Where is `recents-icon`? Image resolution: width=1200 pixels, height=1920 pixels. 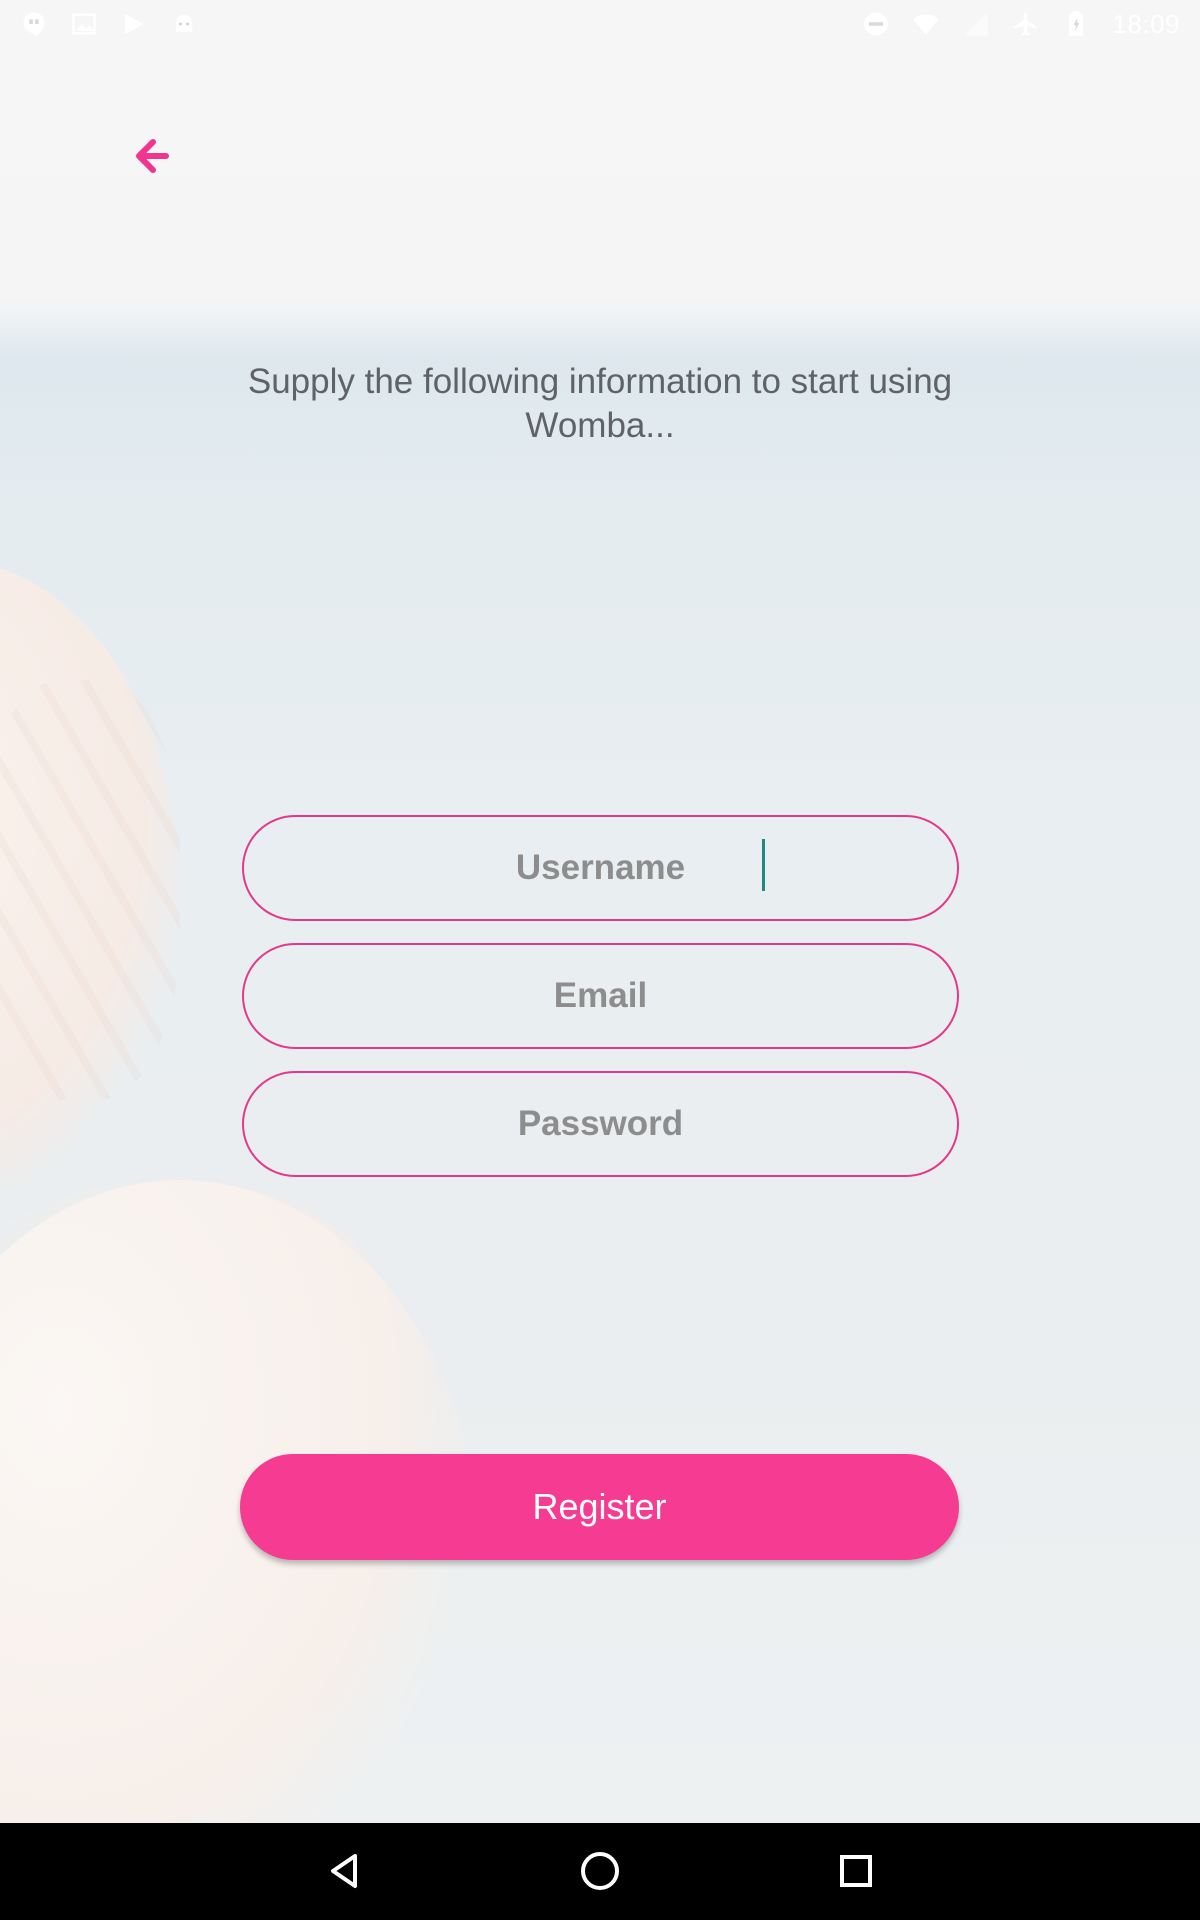 recents-icon is located at coordinates (856, 1871).